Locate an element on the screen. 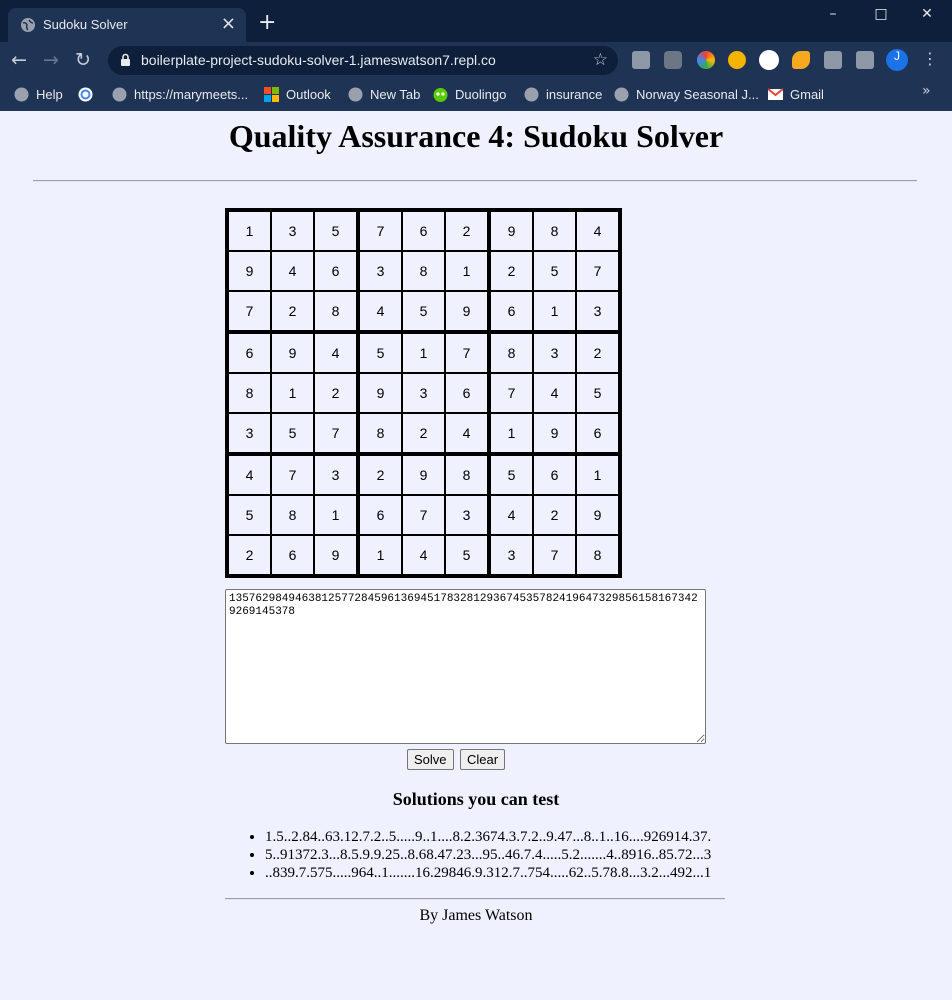  divider is located at coordinates (475, 899).